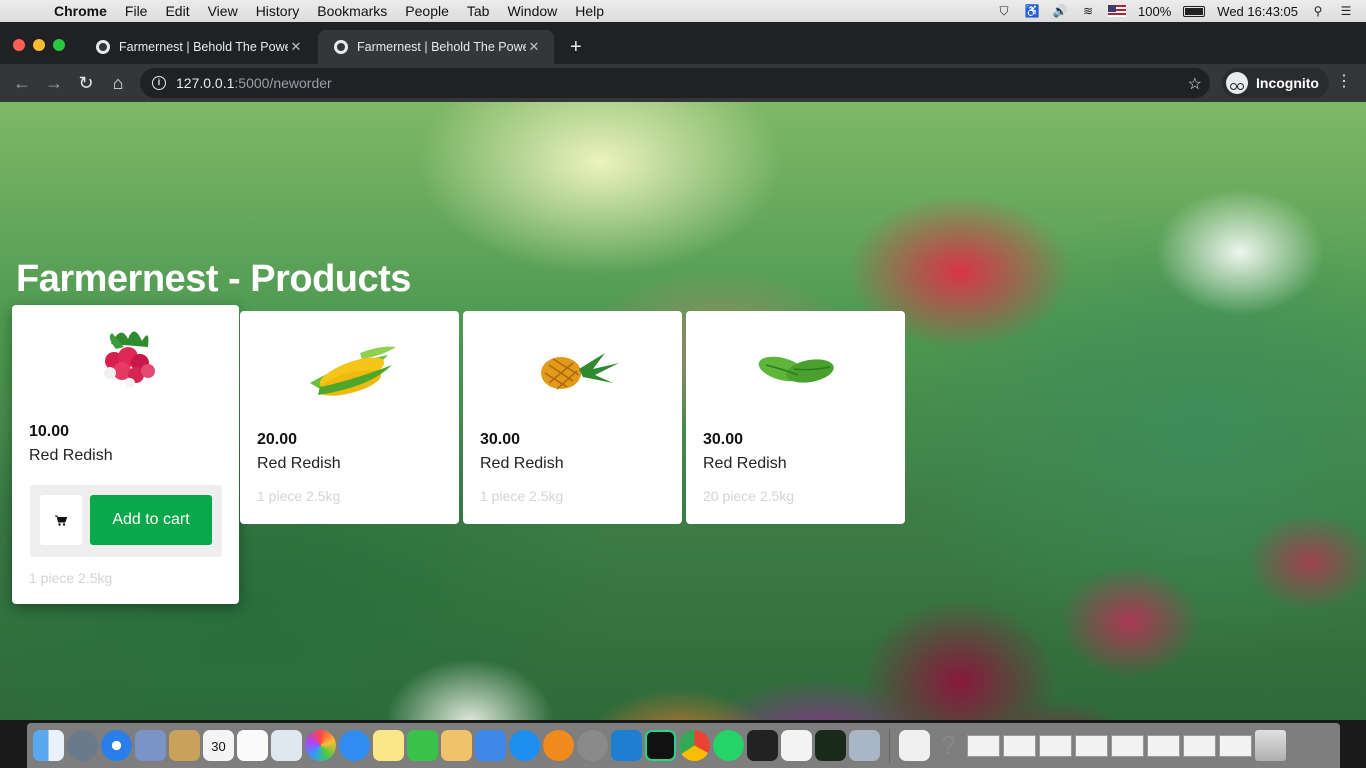 Image resolution: width=1366 pixels, height=768 pixels. Describe the element at coordinates (118, 83) in the screenshot. I see `home-icon: ⌂` at that location.